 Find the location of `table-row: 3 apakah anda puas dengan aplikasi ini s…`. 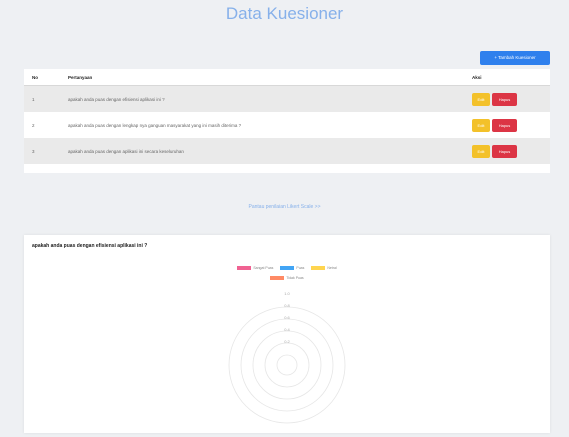

table-row: 3 apakah anda puas dengan aplikasi ini s… is located at coordinates (287, 151).